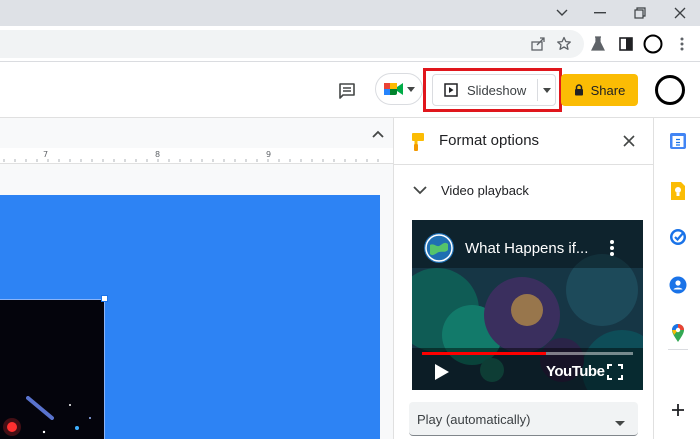  What do you see at coordinates (269, 154) in the screenshot?
I see `ruler-mark: 9` at bounding box center [269, 154].